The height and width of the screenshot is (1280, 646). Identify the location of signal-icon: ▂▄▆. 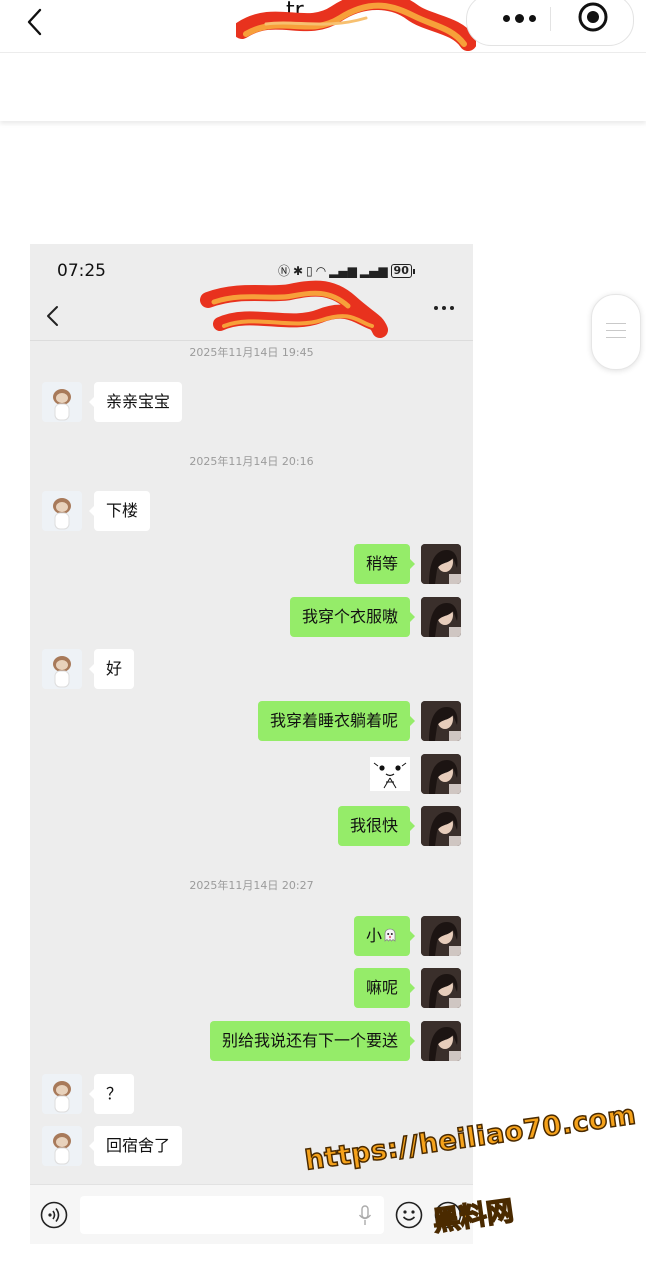
(343, 270).